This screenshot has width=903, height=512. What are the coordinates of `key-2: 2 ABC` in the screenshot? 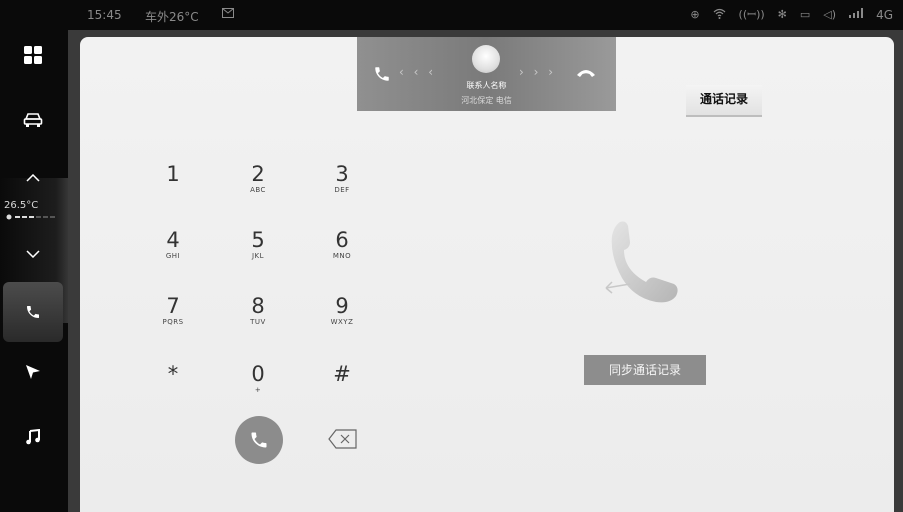 It's located at (258, 178).